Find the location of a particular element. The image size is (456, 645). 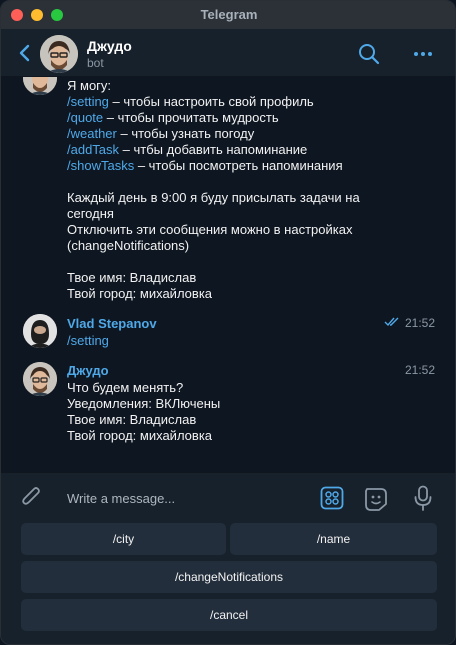

window-title: Telegram is located at coordinates (229, 14).